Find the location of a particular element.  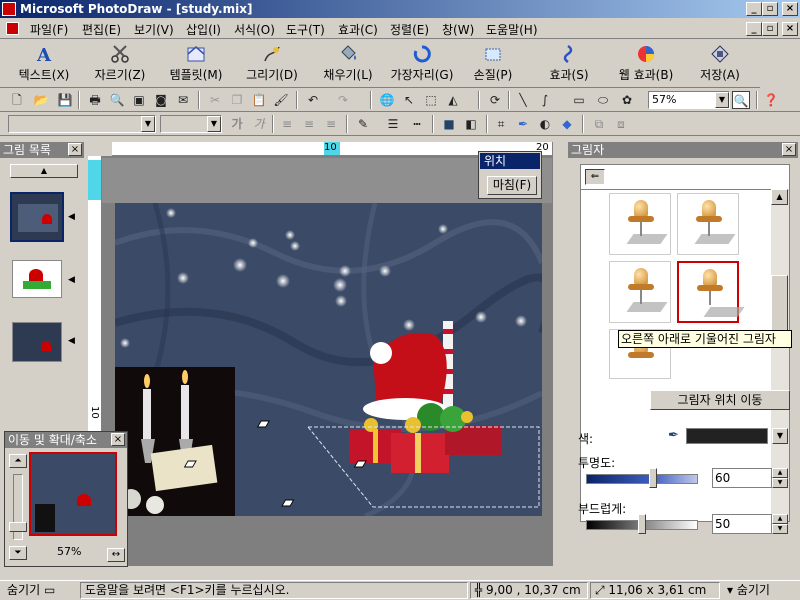

new-icon: 🗋 is located at coordinates (17, 100).